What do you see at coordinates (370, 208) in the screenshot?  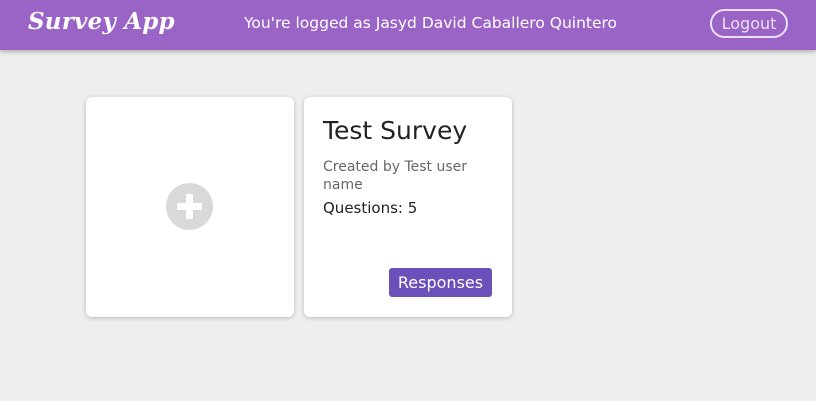 I see `survey-question-count: Questions: 5` at bounding box center [370, 208].